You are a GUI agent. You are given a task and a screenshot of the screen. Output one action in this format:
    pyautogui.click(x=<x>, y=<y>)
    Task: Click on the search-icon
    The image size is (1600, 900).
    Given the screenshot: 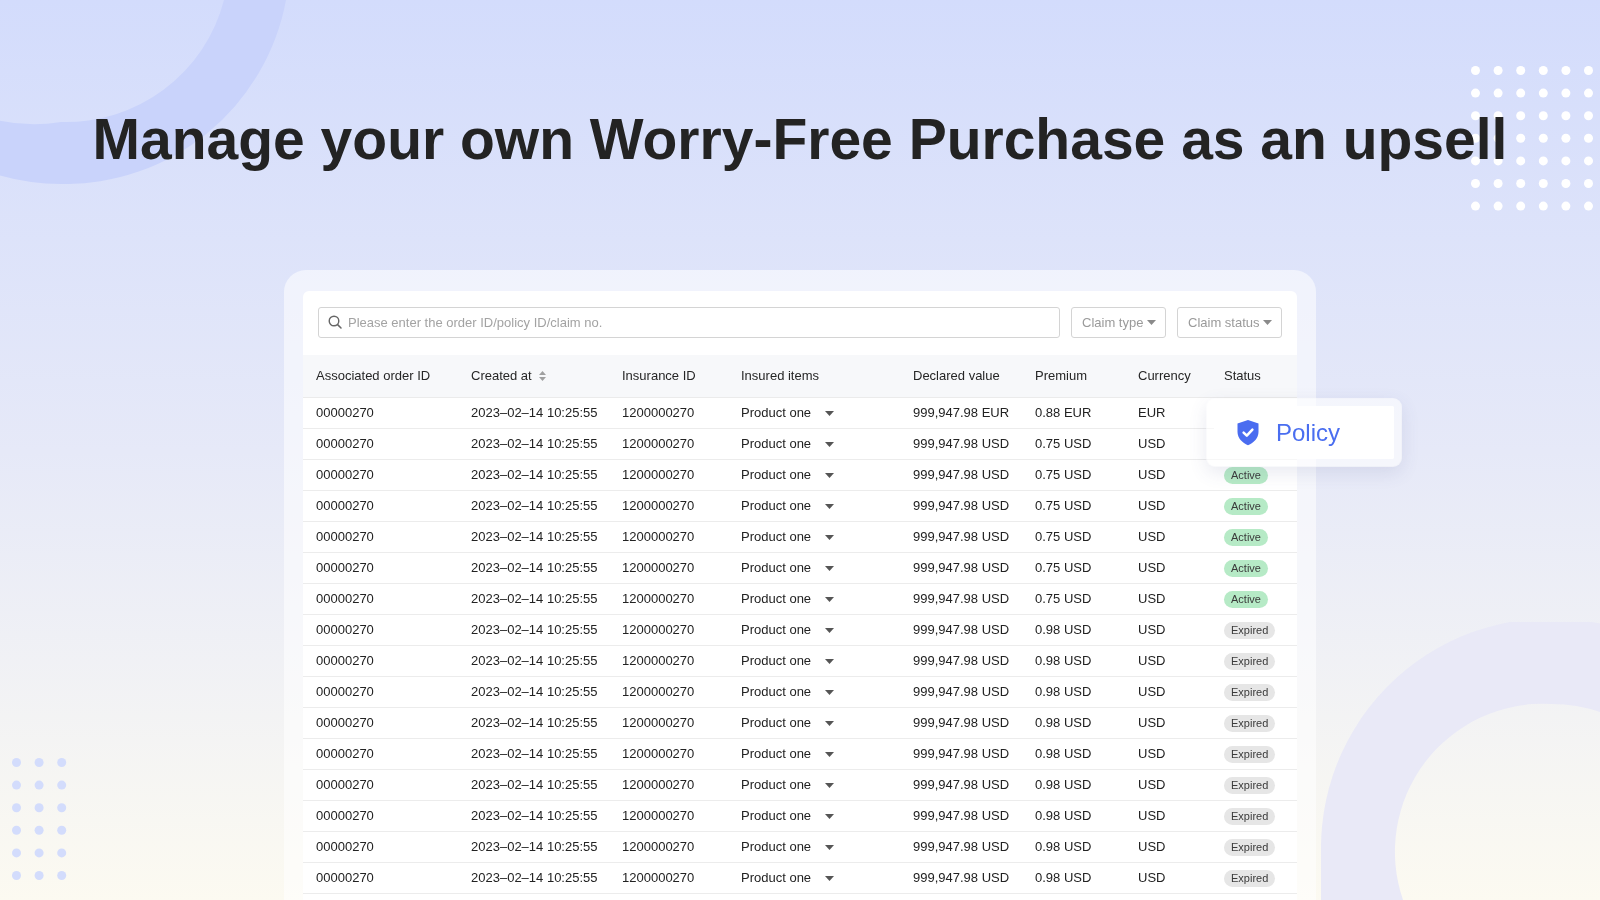 What is the action you would take?
    pyautogui.click(x=335, y=322)
    